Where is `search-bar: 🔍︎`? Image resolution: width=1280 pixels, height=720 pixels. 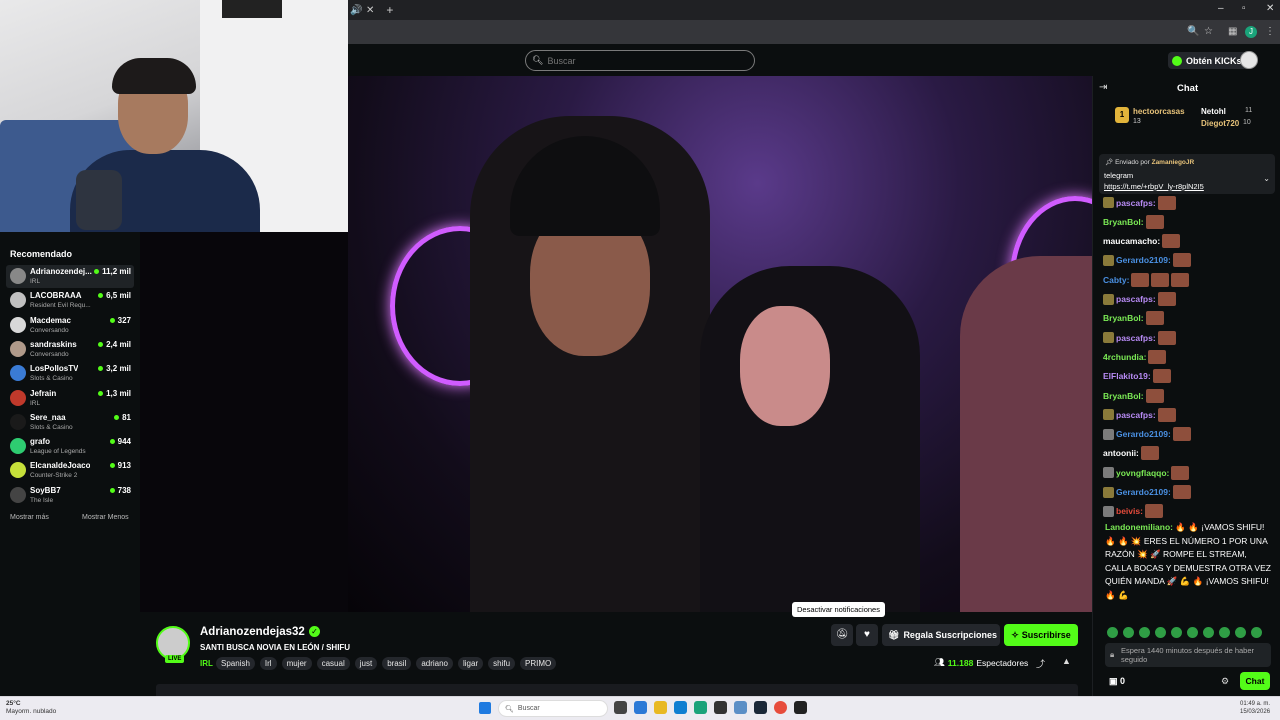 search-bar: 🔍︎ is located at coordinates (640, 60).